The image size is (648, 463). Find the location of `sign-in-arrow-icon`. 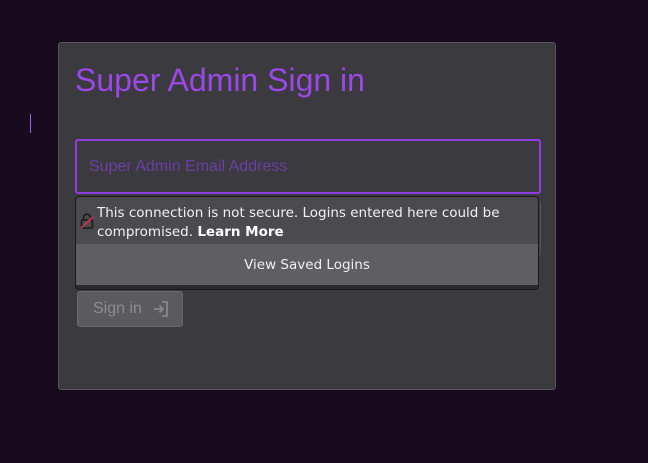

sign-in-arrow-icon is located at coordinates (161, 309).